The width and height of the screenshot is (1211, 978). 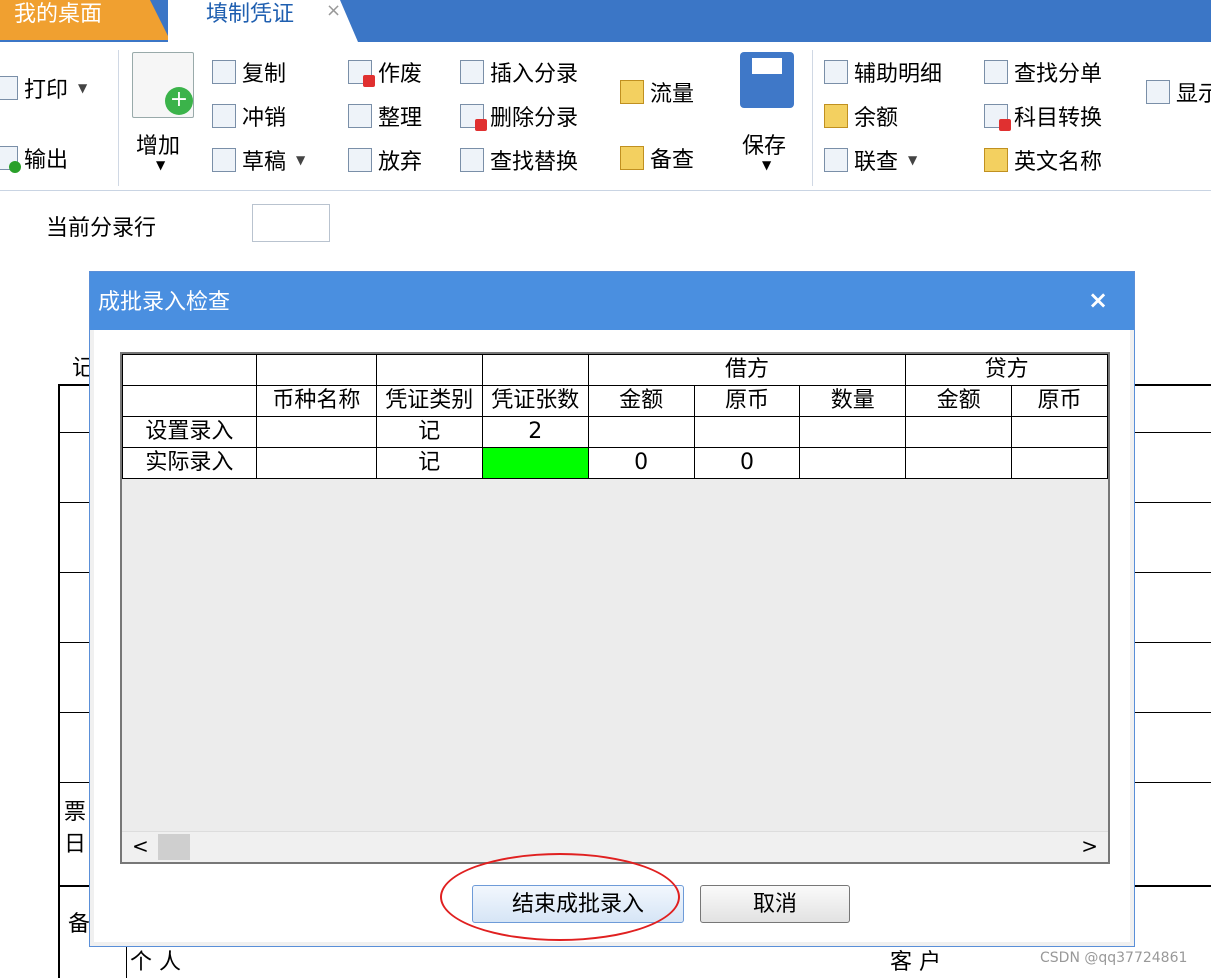 I want to click on save-icon, so click(x=767, y=80).